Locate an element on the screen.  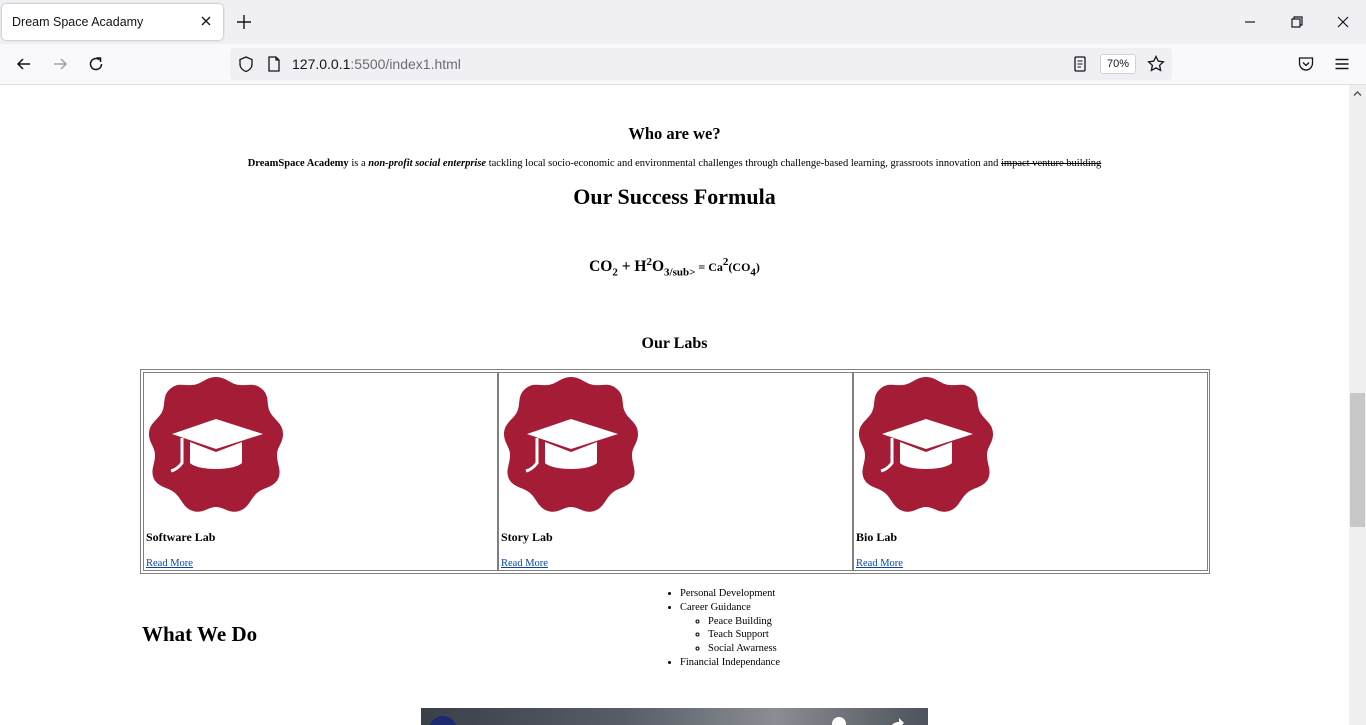
list-item-label: Career Guidance is located at coordinates (715, 607).